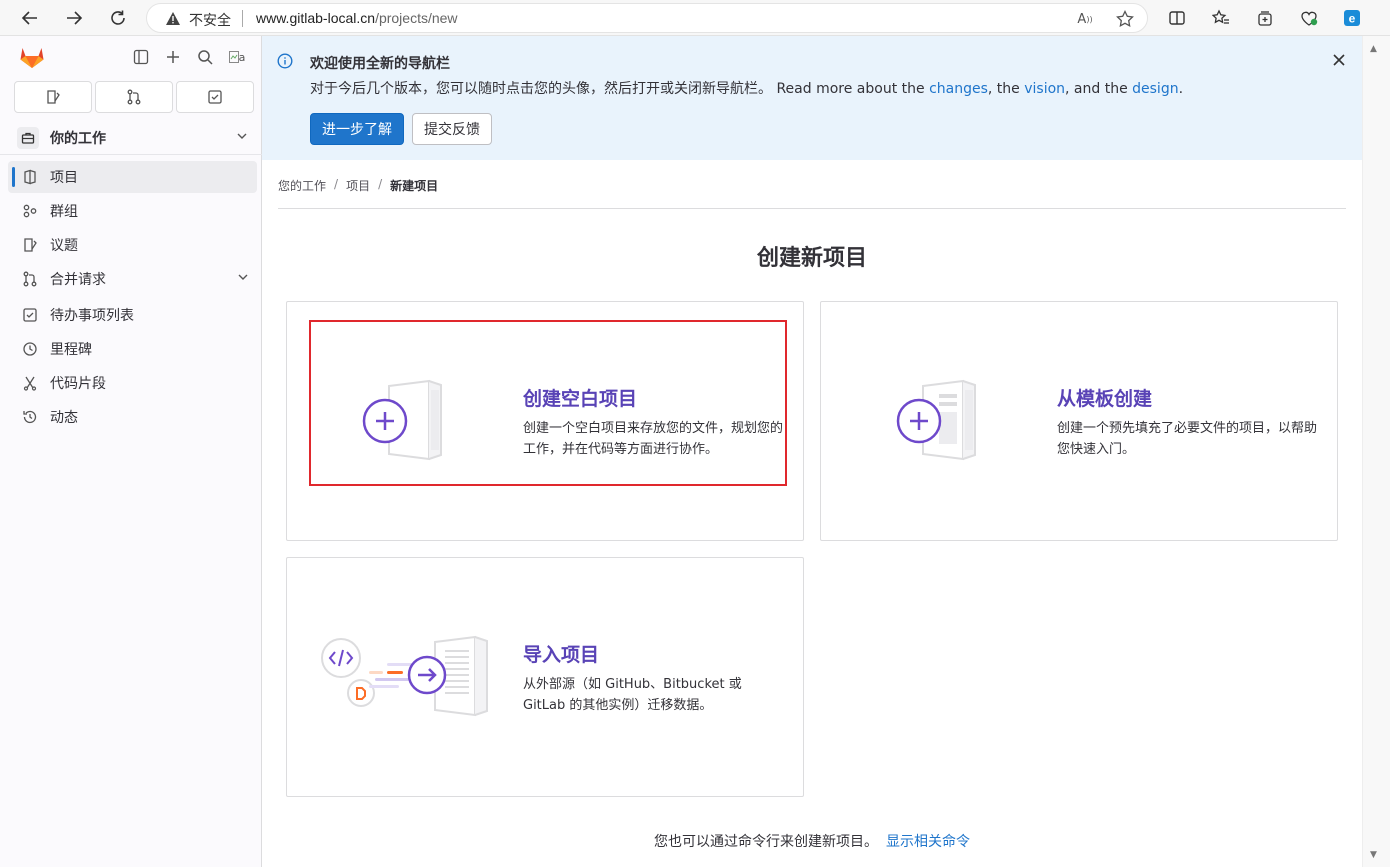 The image size is (1390, 867). Describe the element at coordinates (132, 245) in the screenshot. I see `sidebar-item-issues: 议题` at that location.